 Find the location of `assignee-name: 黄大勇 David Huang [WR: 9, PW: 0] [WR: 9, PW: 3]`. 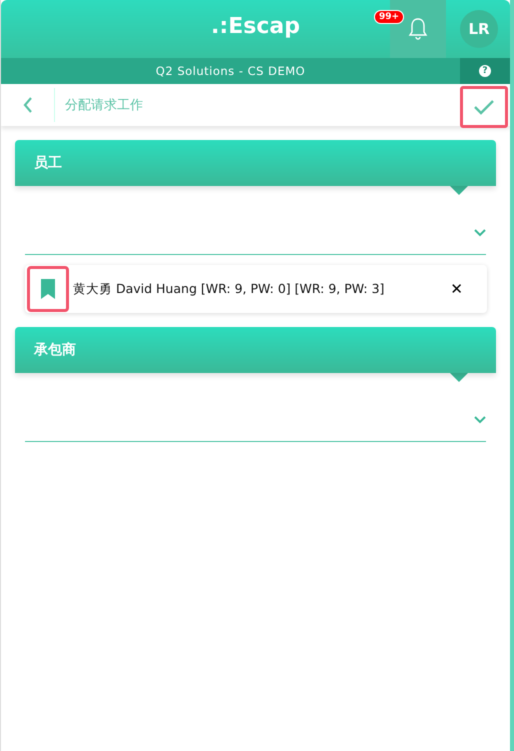

assignee-name: 黄大勇 David Huang [WR: 9, PW: 0] [WR: 9, PW: 3] is located at coordinates (229, 289).